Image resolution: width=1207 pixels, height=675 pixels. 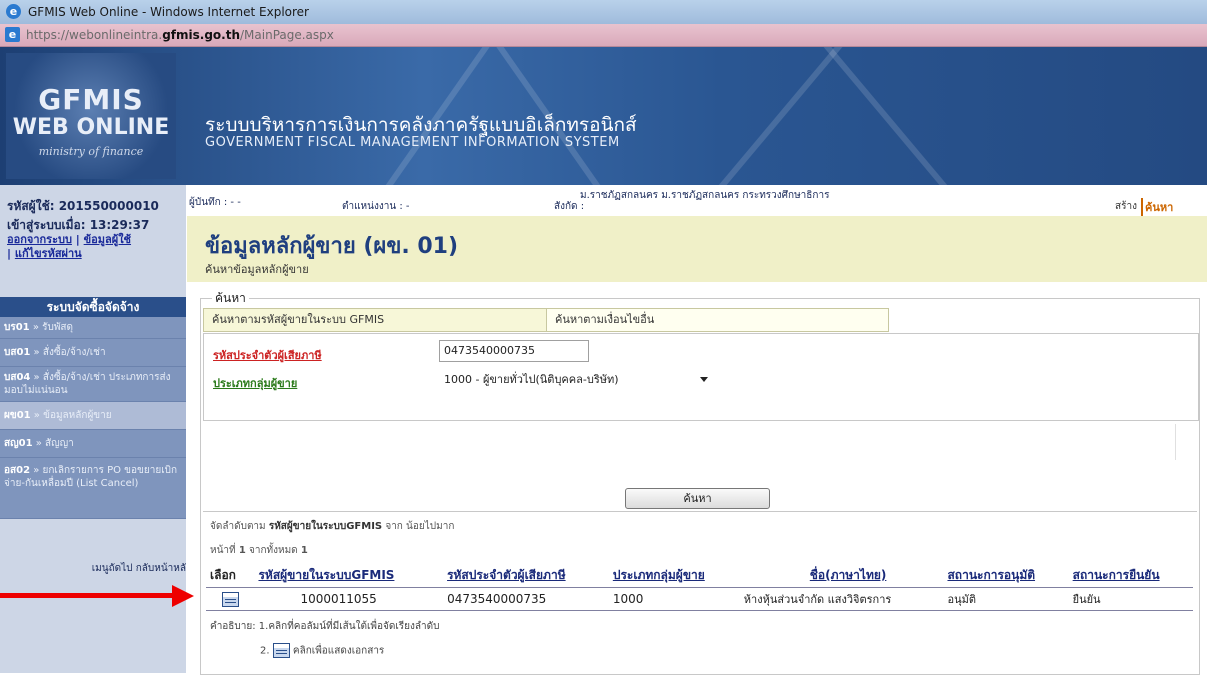 What do you see at coordinates (93, 353) in the screenshot?
I see `sidebar-item-bs01: บส01 » สั่งซื้อ/จ้าง/เช่า` at bounding box center [93, 353].